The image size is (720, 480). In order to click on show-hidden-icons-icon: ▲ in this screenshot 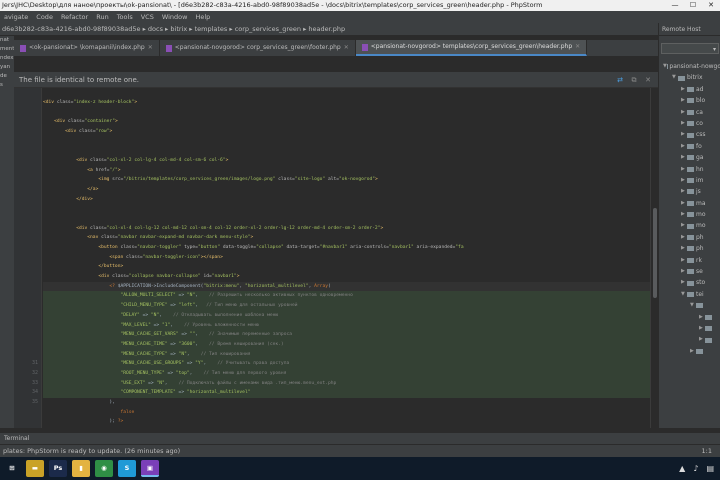, I will do `click(682, 468)`.